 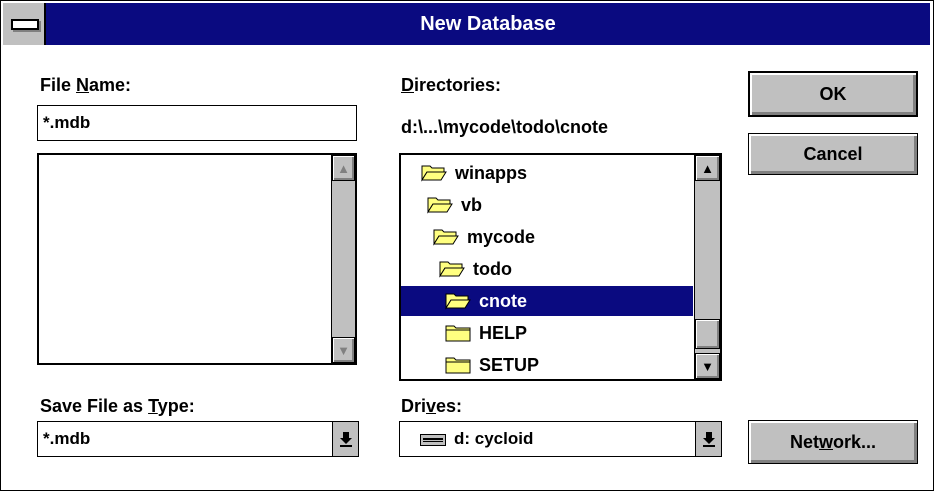 I want to click on directories-label: Directories:, so click(x=451, y=85).